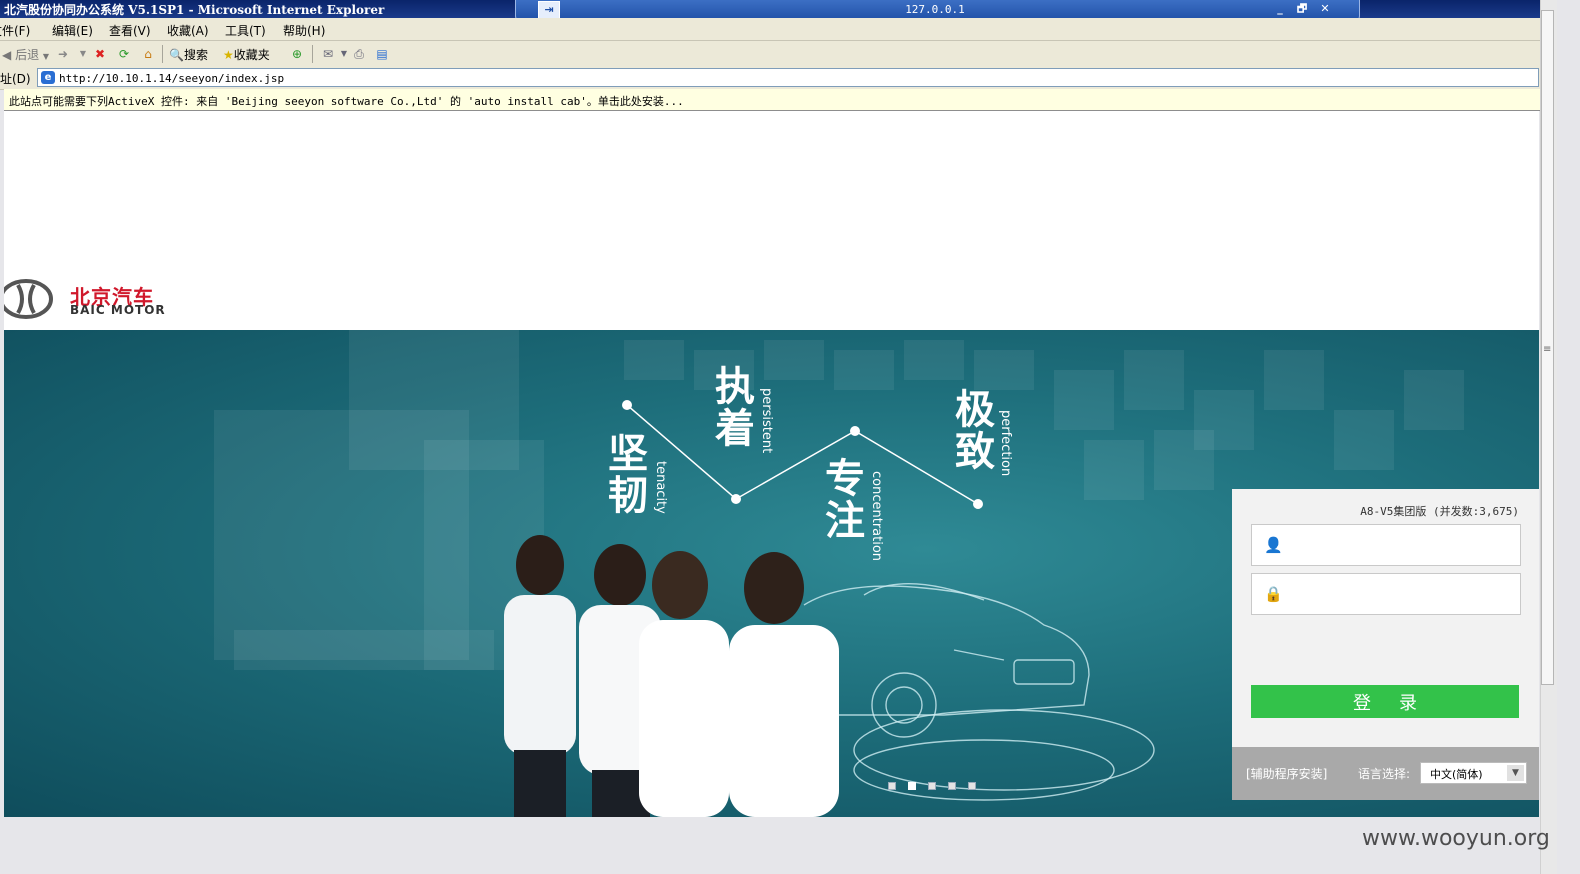 This screenshot has height=874, width=1580. Describe the element at coordinates (100, 54) in the screenshot. I see `stop-icon: ✖` at that location.